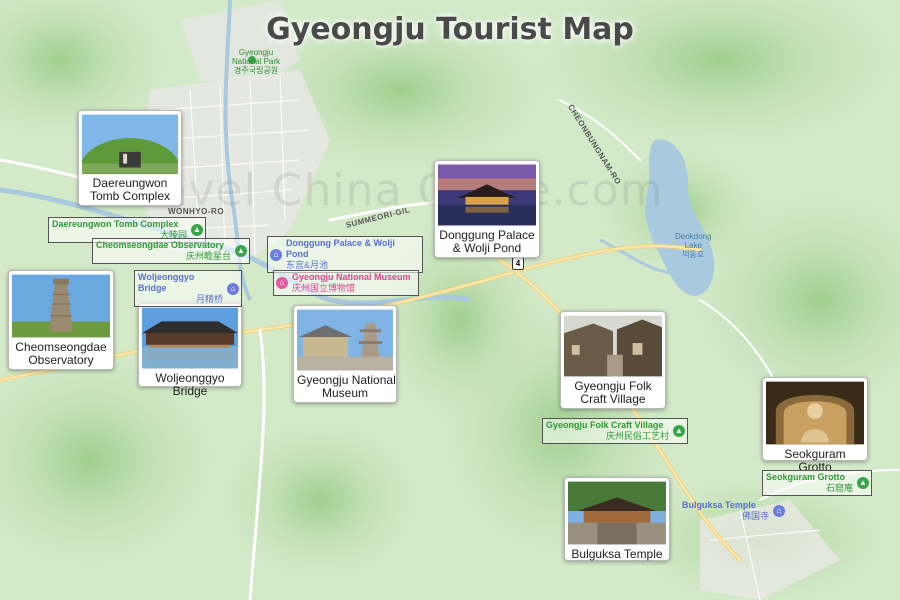 This screenshot has width=900, height=600. I want to click on poi-label-museum: Gyeongju National Museum 庆州国立博物馆 ⌂, so click(346, 283).